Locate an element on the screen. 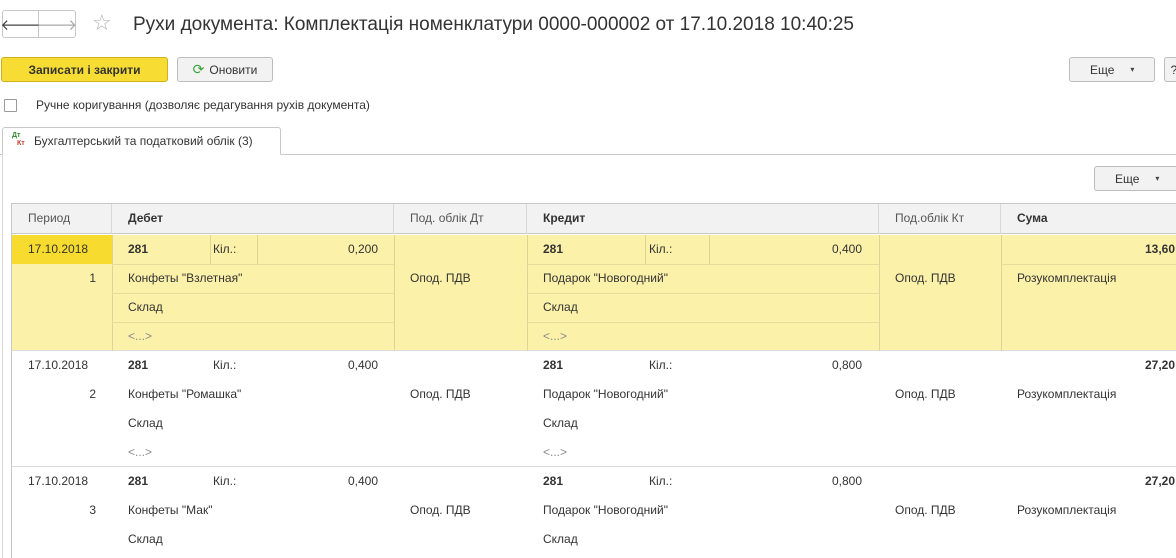 The height and width of the screenshot is (558, 1176). column-period: Период is located at coordinates (62, 219).